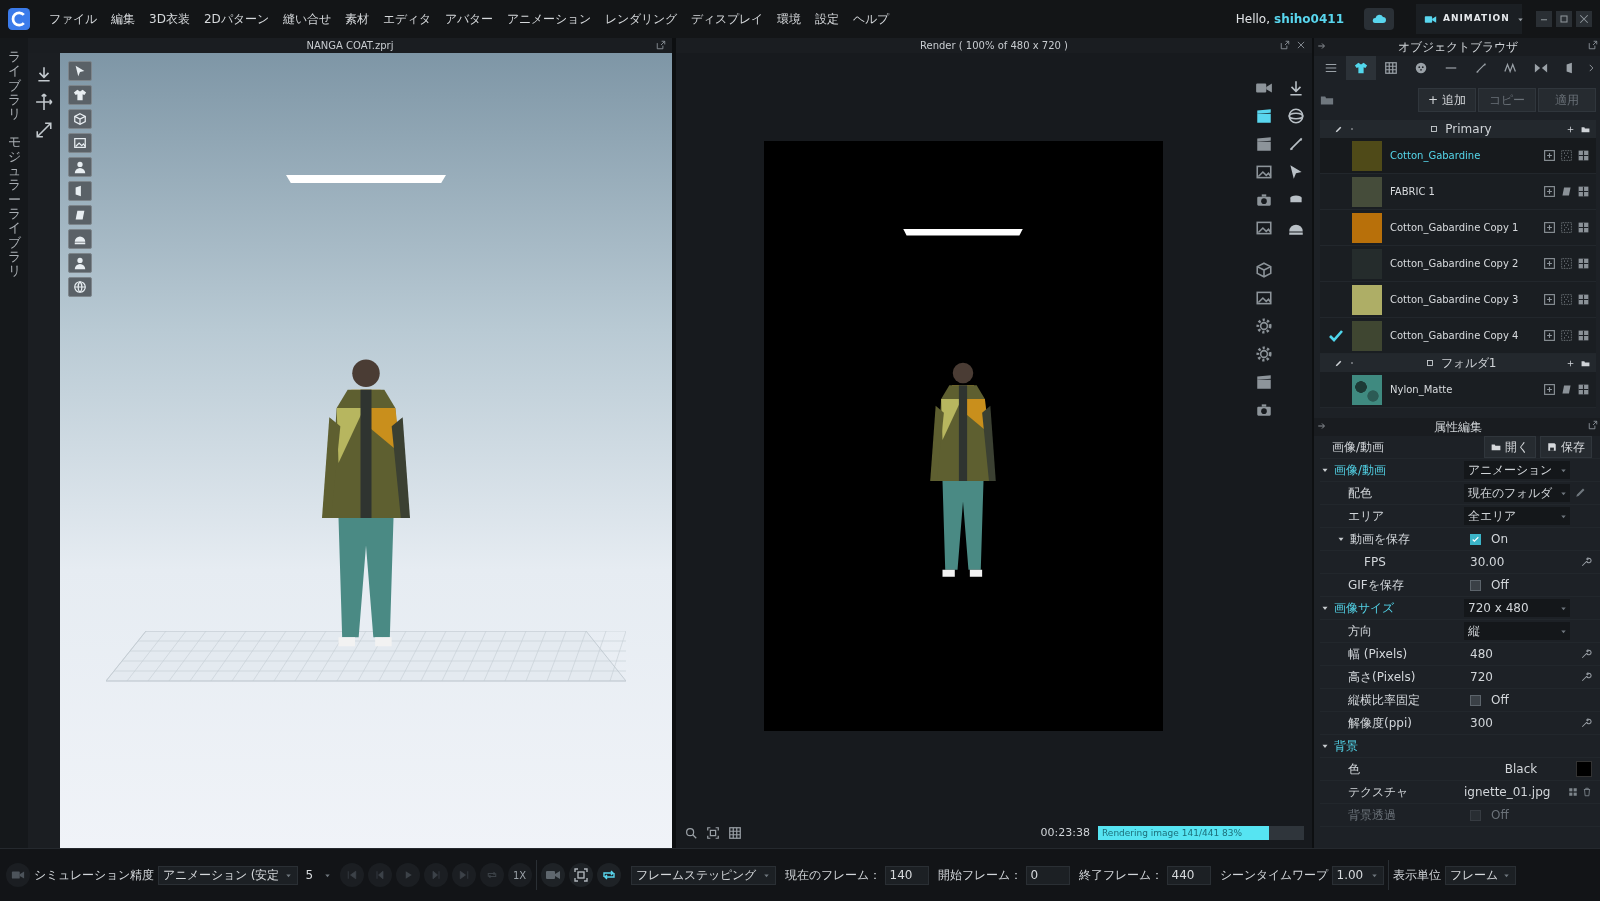 This screenshot has height=901, width=1600. Describe the element at coordinates (80, 263) in the screenshot. I see `avatar-icon` at that location.